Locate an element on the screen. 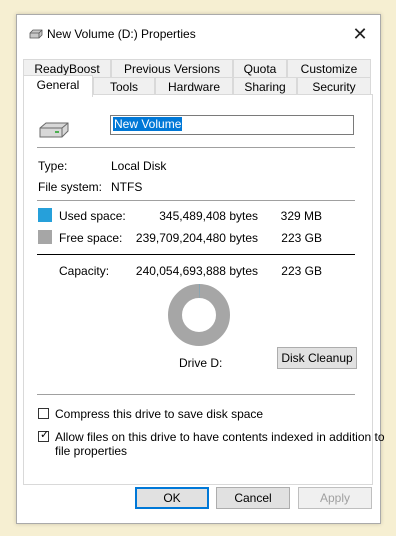 This screenshot has width=396, height=536. capacity-label: Capacity: is located at coordinates (84, 271).